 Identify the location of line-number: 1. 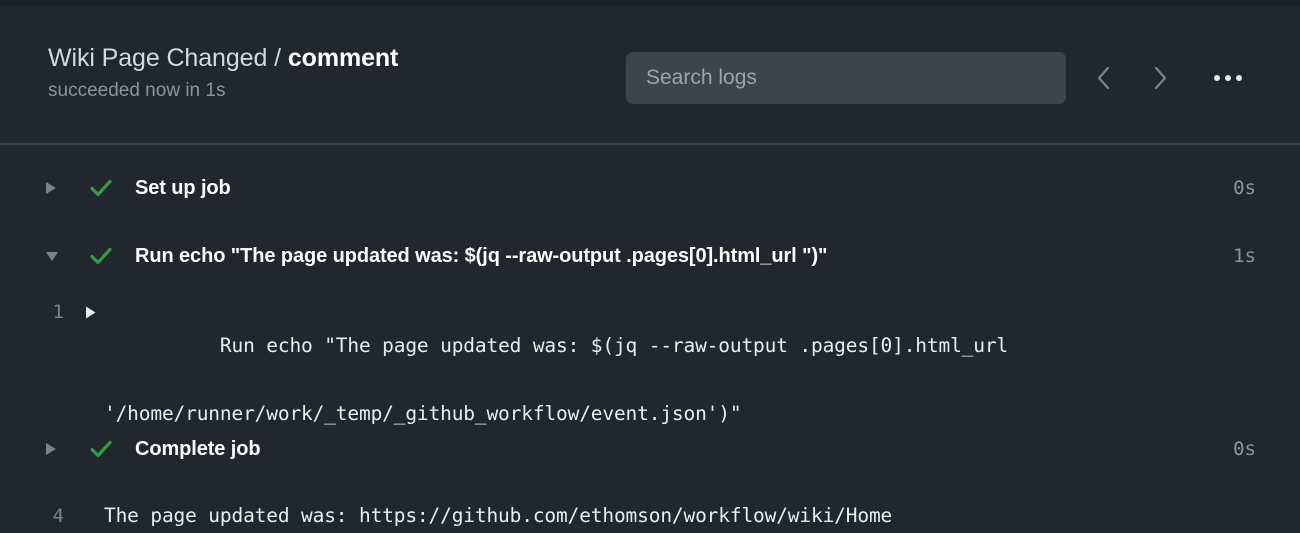
(58, 312).